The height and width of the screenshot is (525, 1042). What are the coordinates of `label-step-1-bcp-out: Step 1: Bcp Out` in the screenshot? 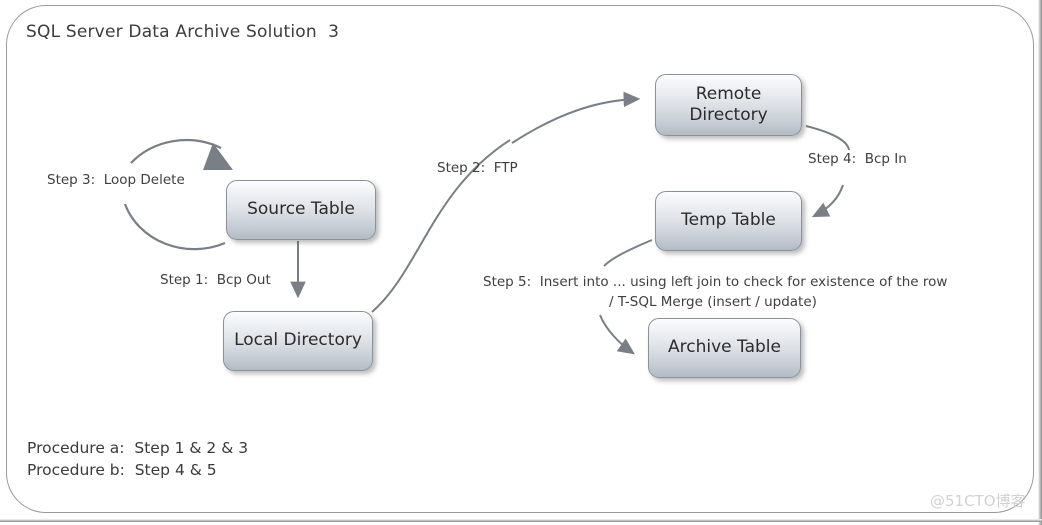 It's located at (215, 280).